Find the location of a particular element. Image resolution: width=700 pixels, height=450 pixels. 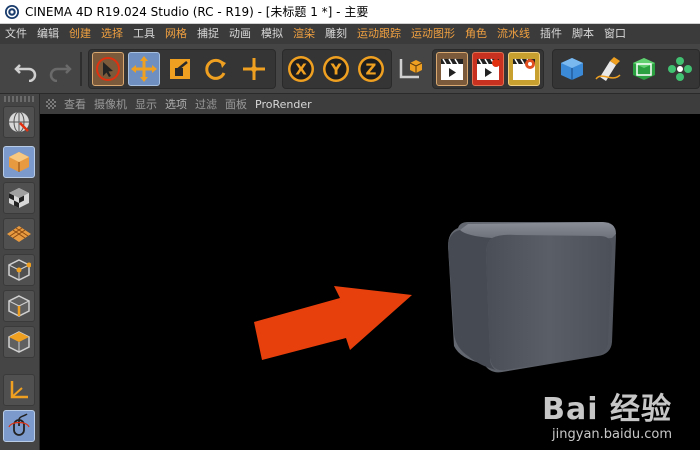

edges-mode-icon is located at coordinates (19, 306).